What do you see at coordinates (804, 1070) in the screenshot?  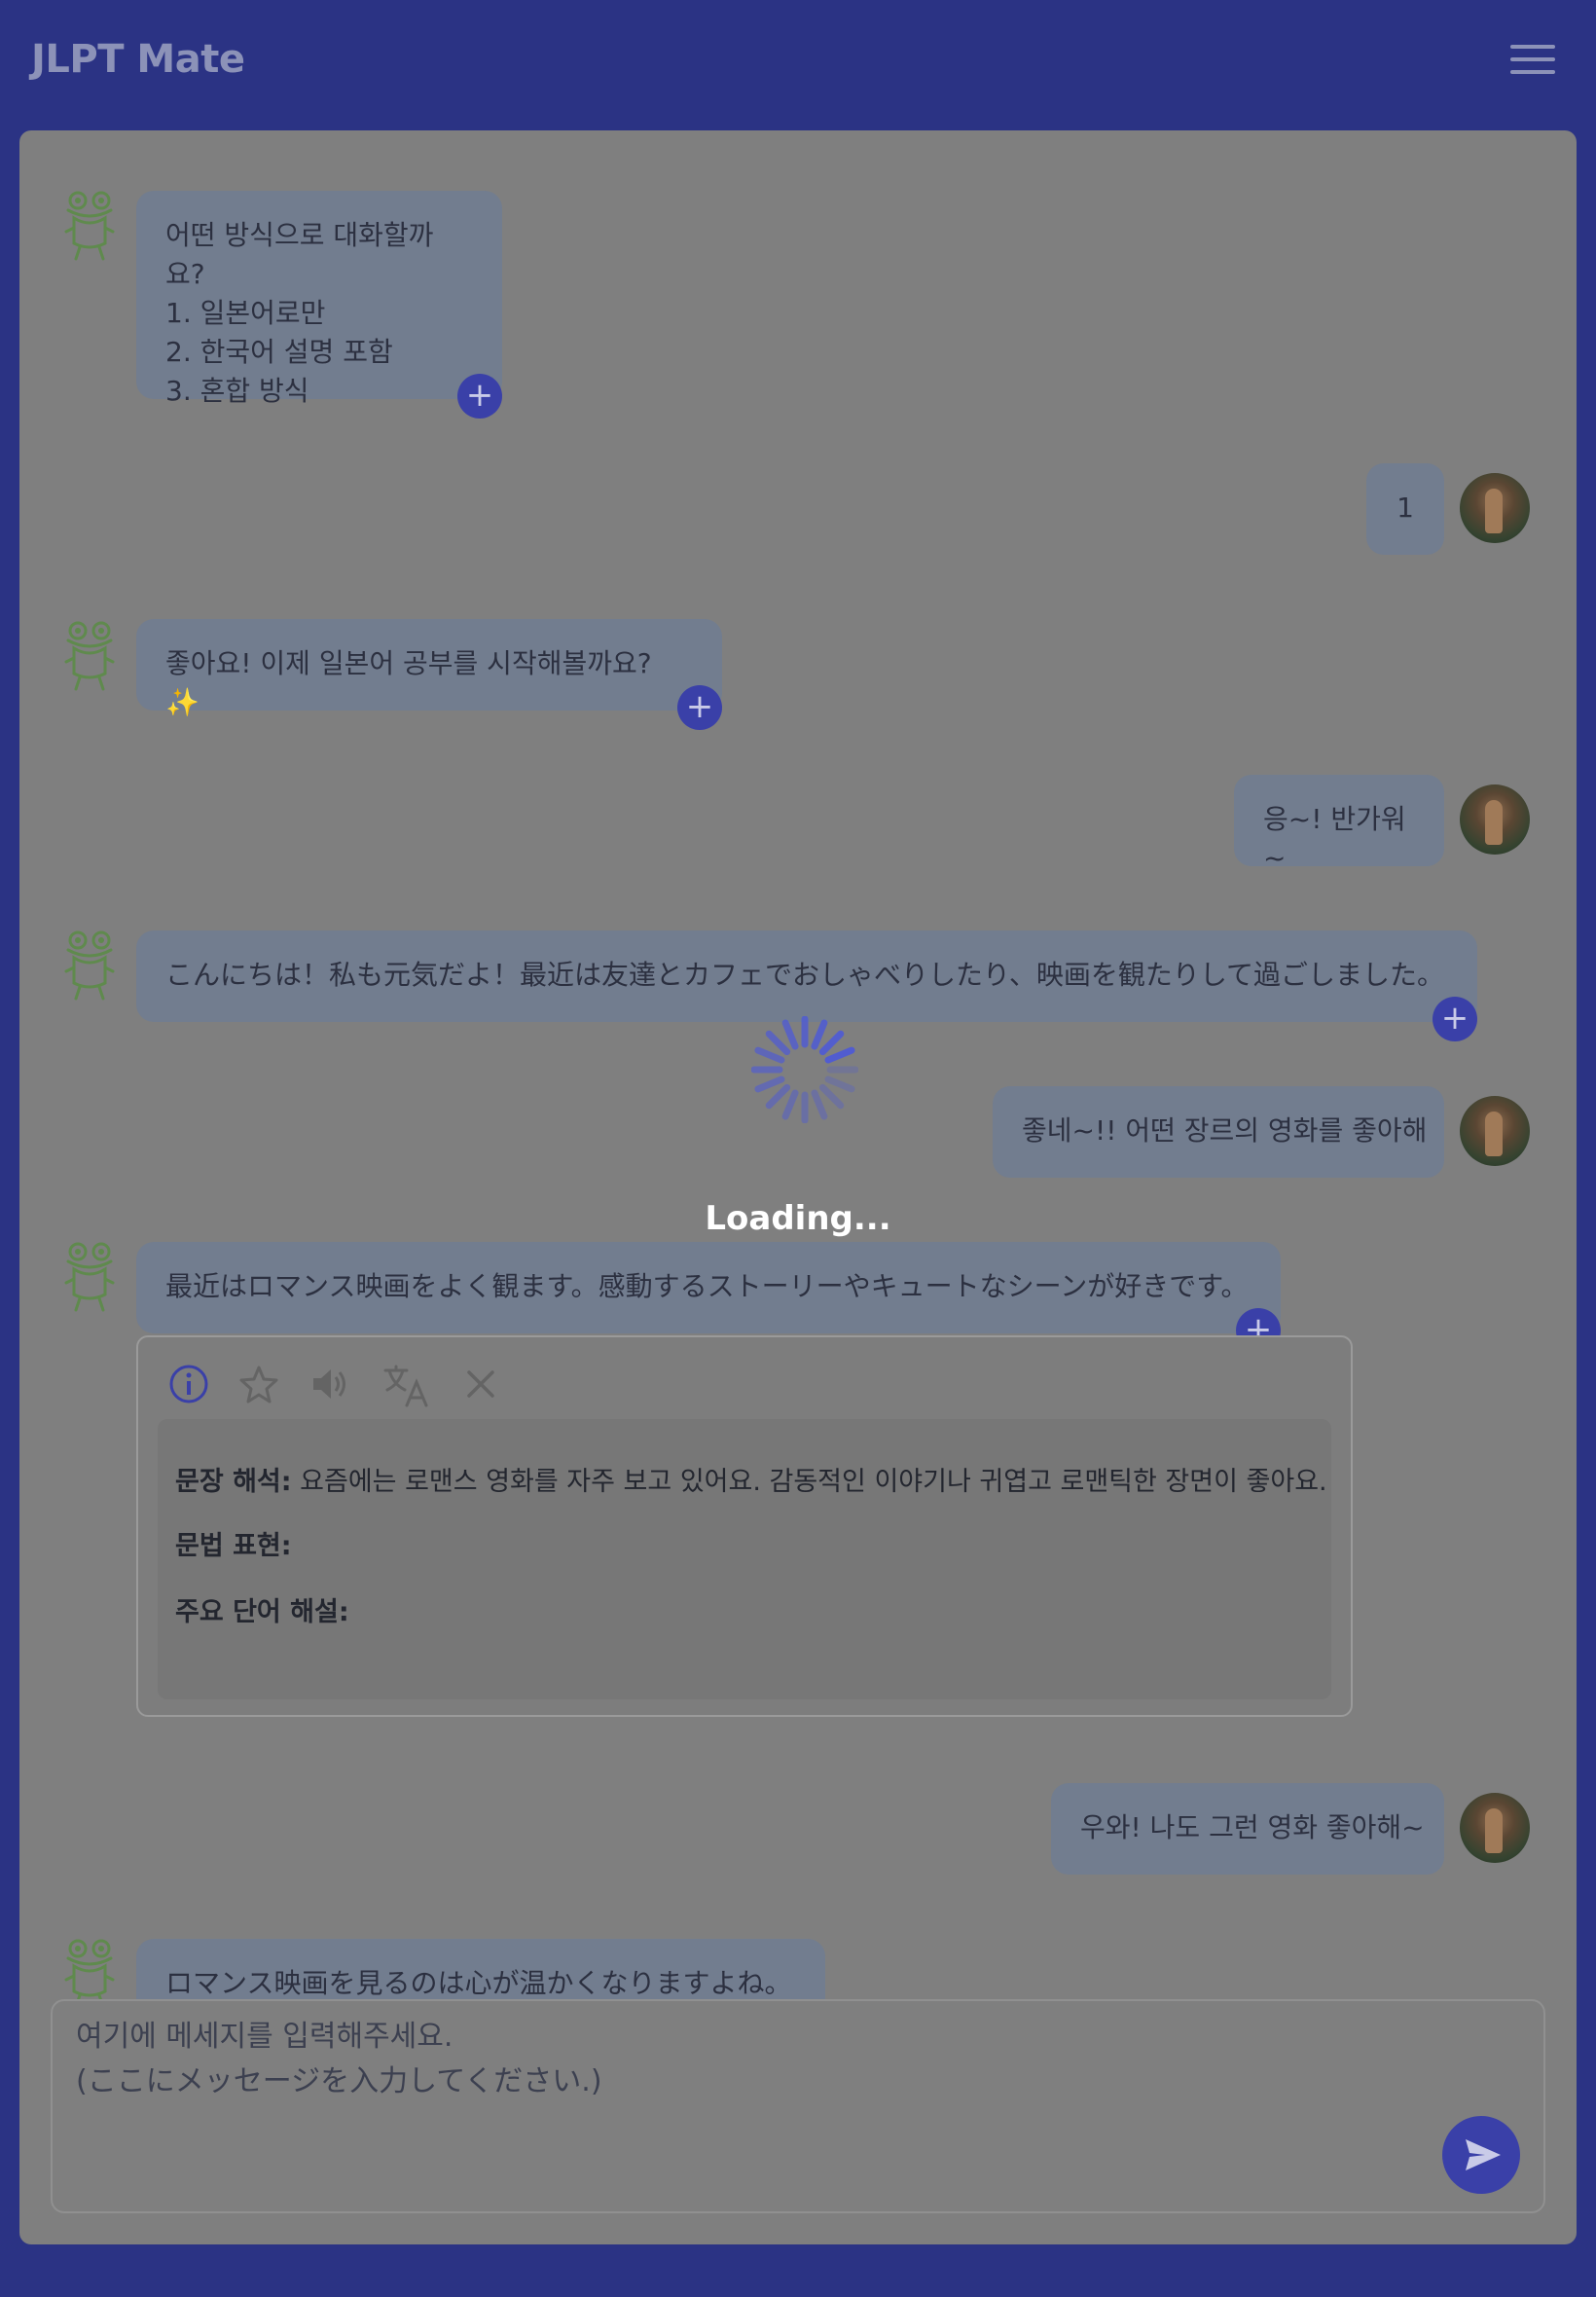 I see `loading-spinner-icon` at bounding box center [804, 1070].